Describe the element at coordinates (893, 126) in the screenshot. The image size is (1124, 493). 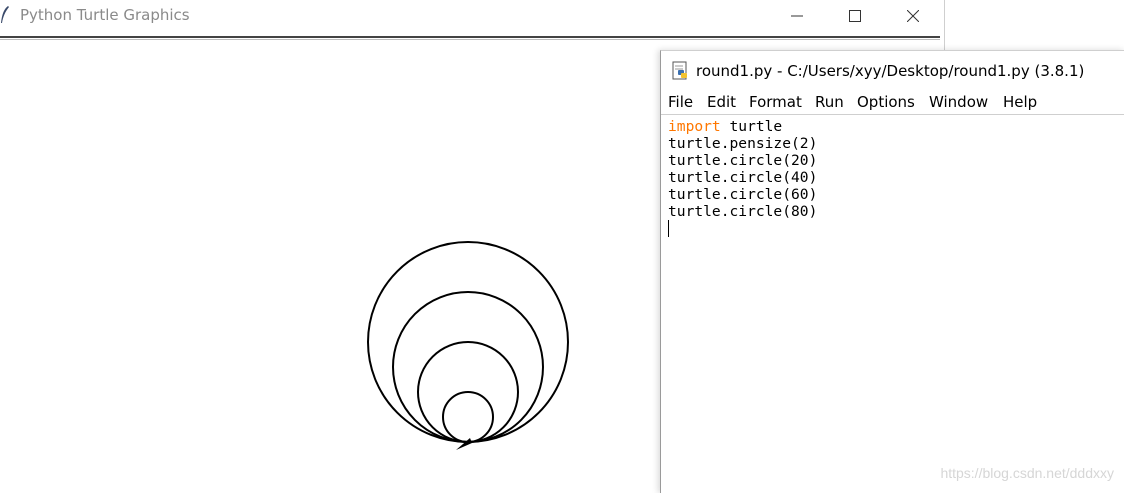
I see `code-line: import turtle` at that location.